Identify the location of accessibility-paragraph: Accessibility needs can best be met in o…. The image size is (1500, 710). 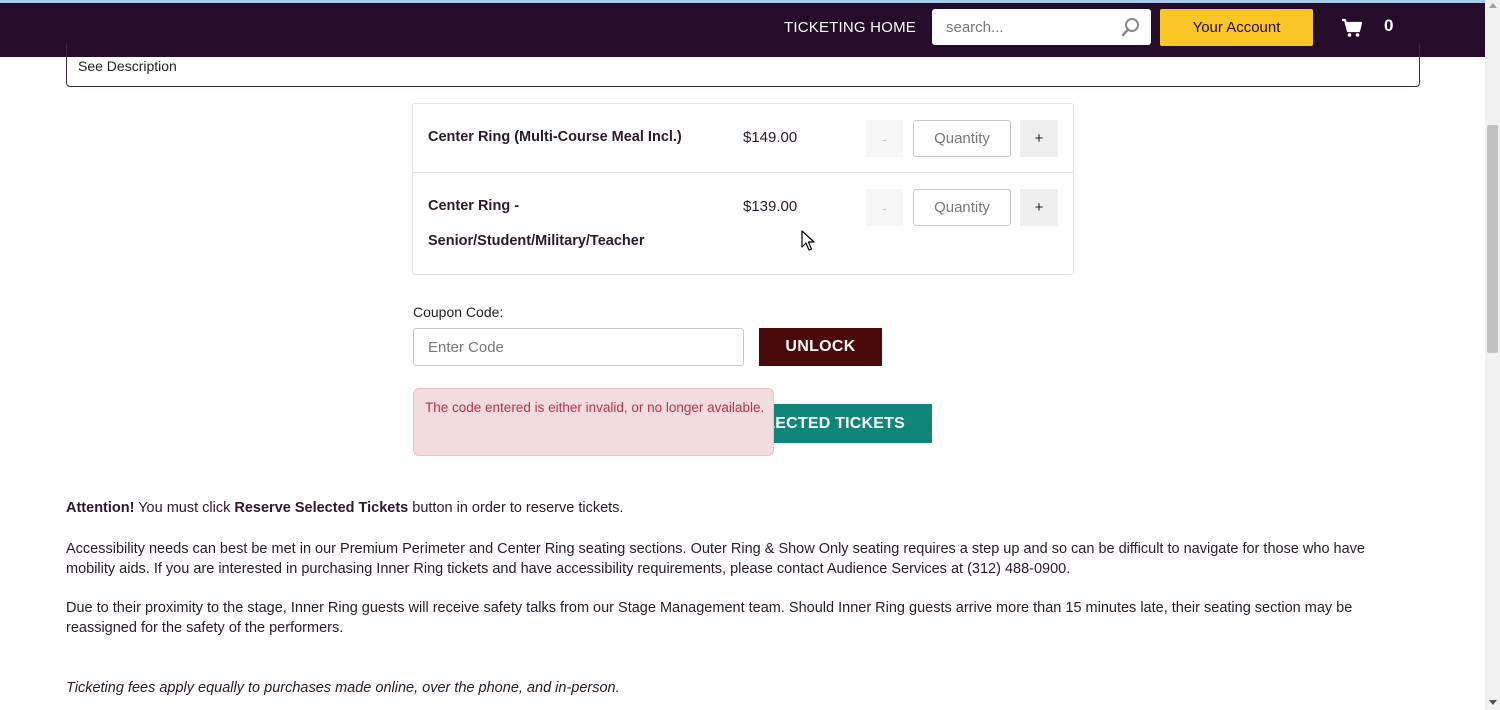
(715, 559).